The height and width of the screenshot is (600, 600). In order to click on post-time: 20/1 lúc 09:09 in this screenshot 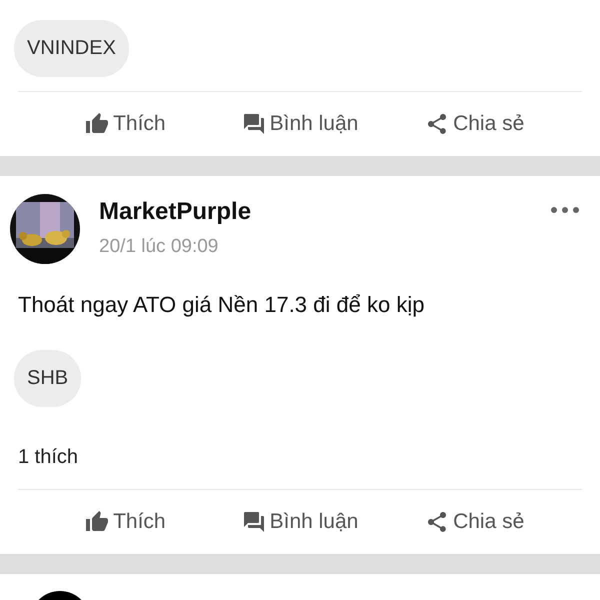, I will do `click(159, 247)`.